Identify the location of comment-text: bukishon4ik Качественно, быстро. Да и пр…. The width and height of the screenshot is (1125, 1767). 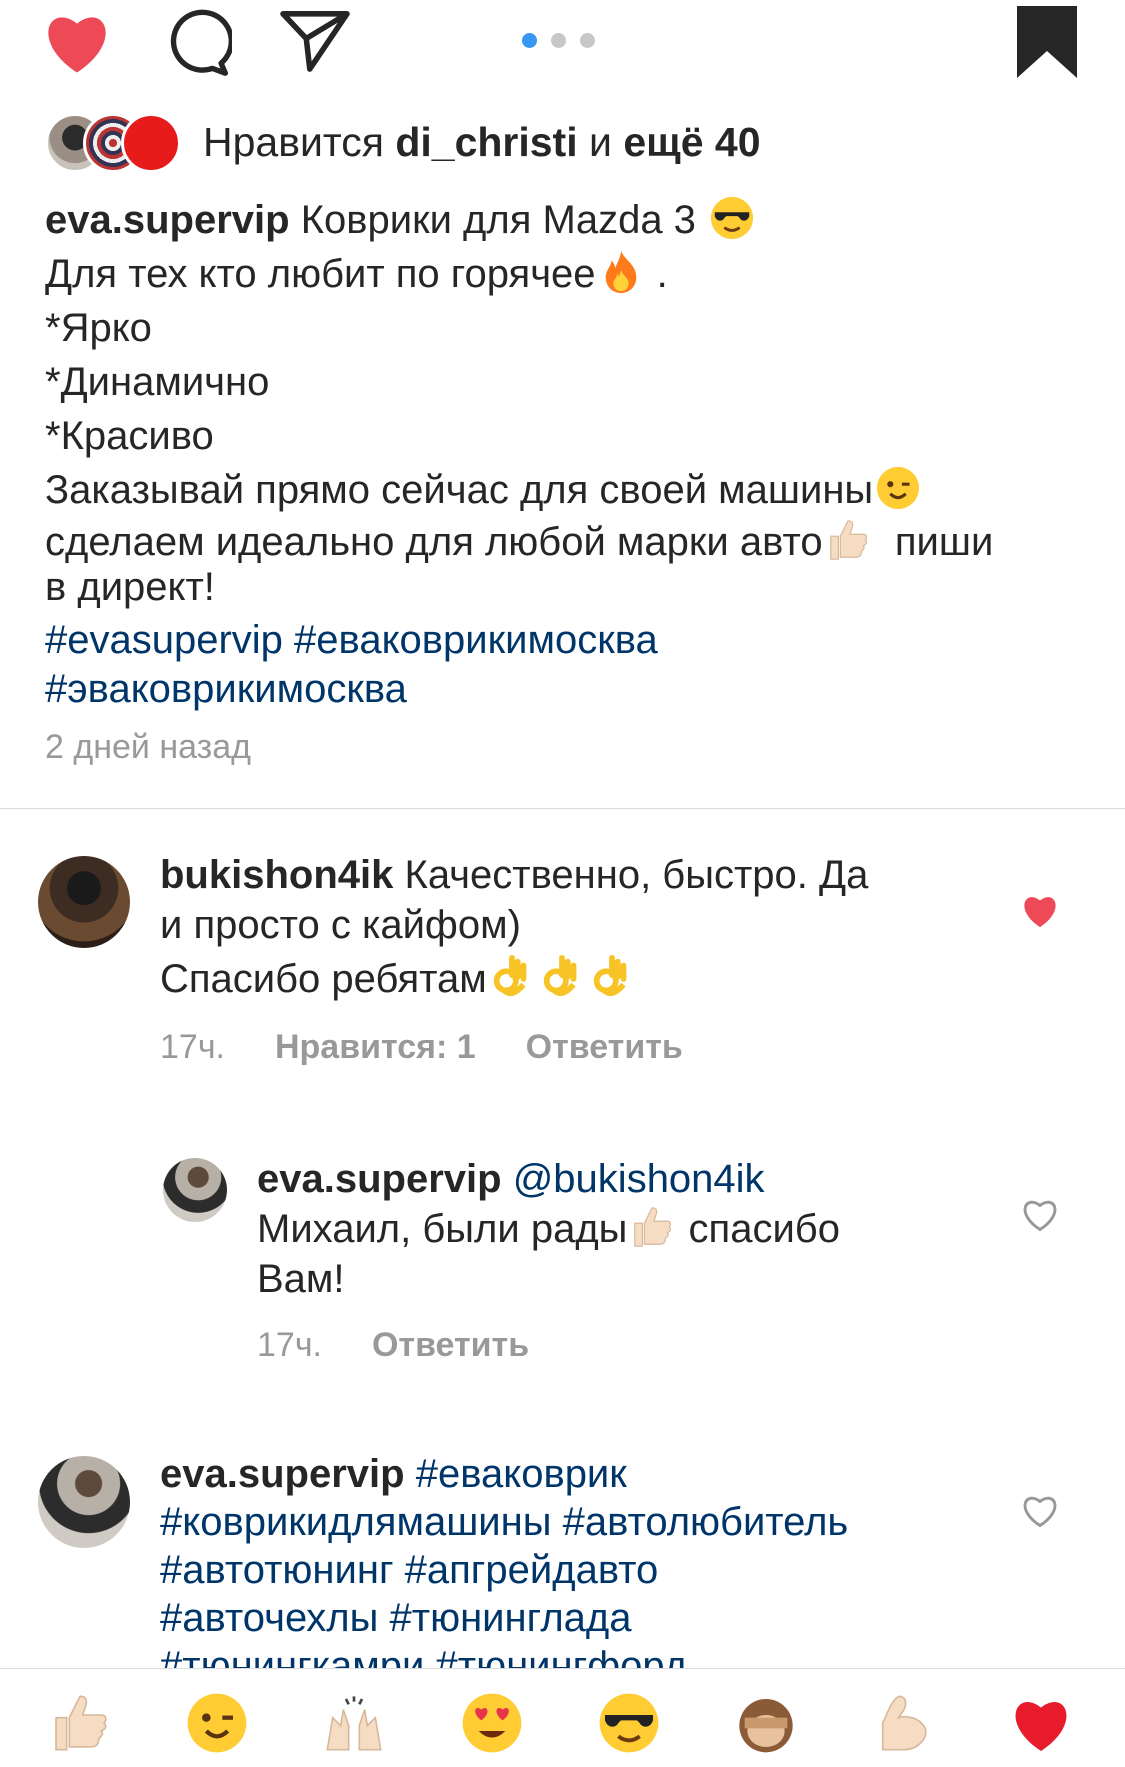
(514, 927).